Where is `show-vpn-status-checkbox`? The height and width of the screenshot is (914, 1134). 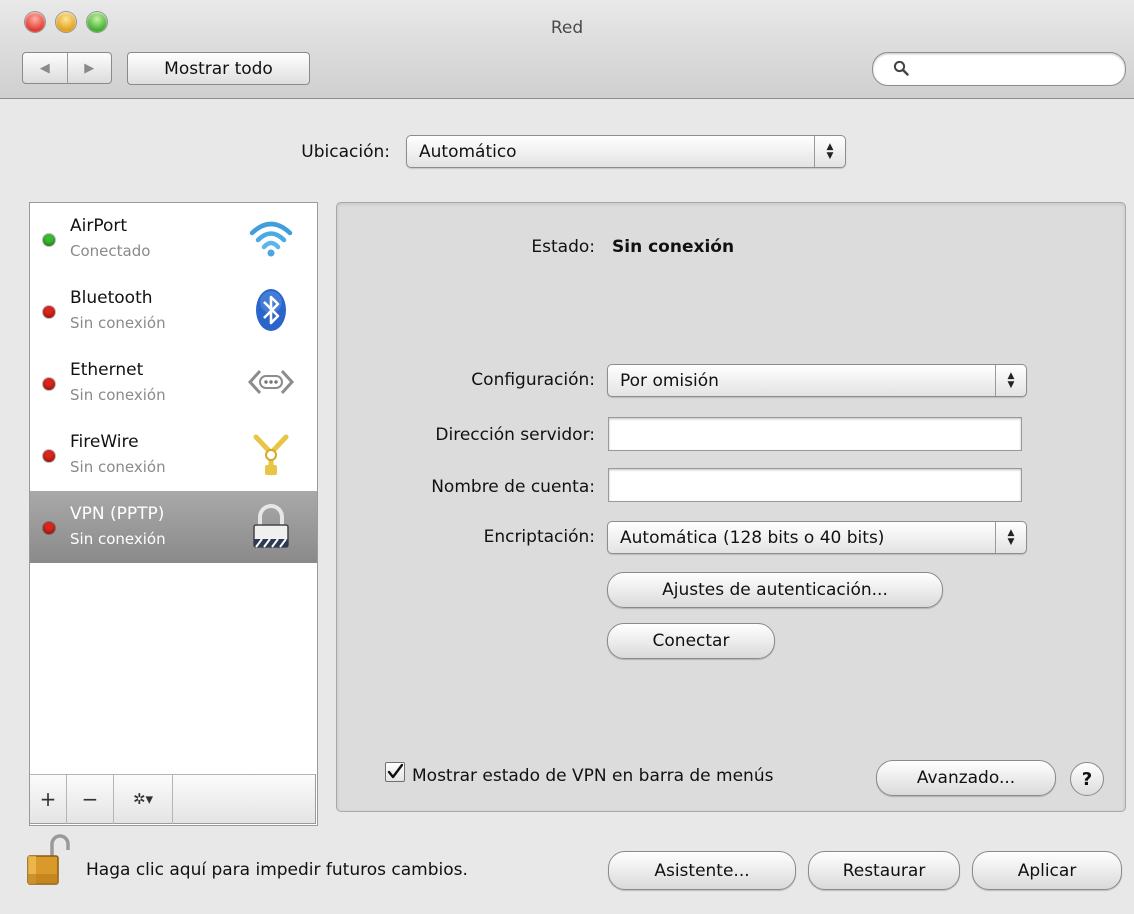 show-vpn-status-checkbox is located at coordinates (395, 772).